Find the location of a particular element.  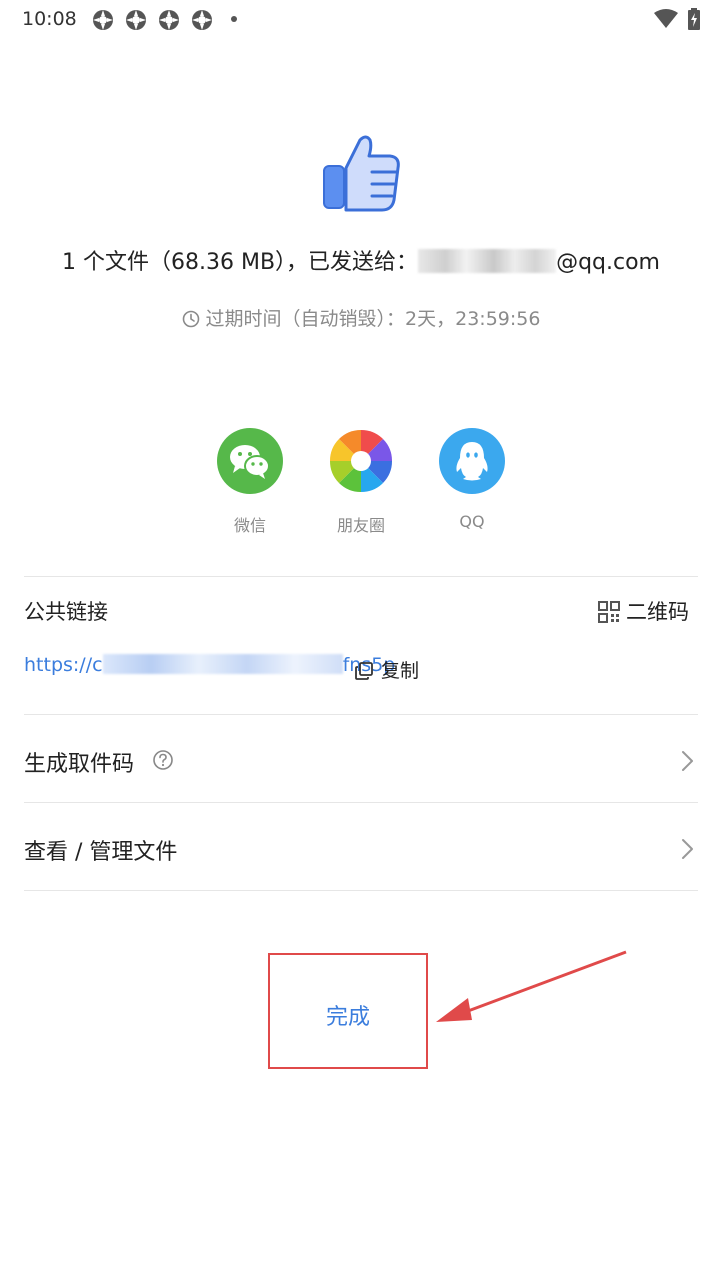

status-bar: 10:08 is located at coordinates (361, 20).